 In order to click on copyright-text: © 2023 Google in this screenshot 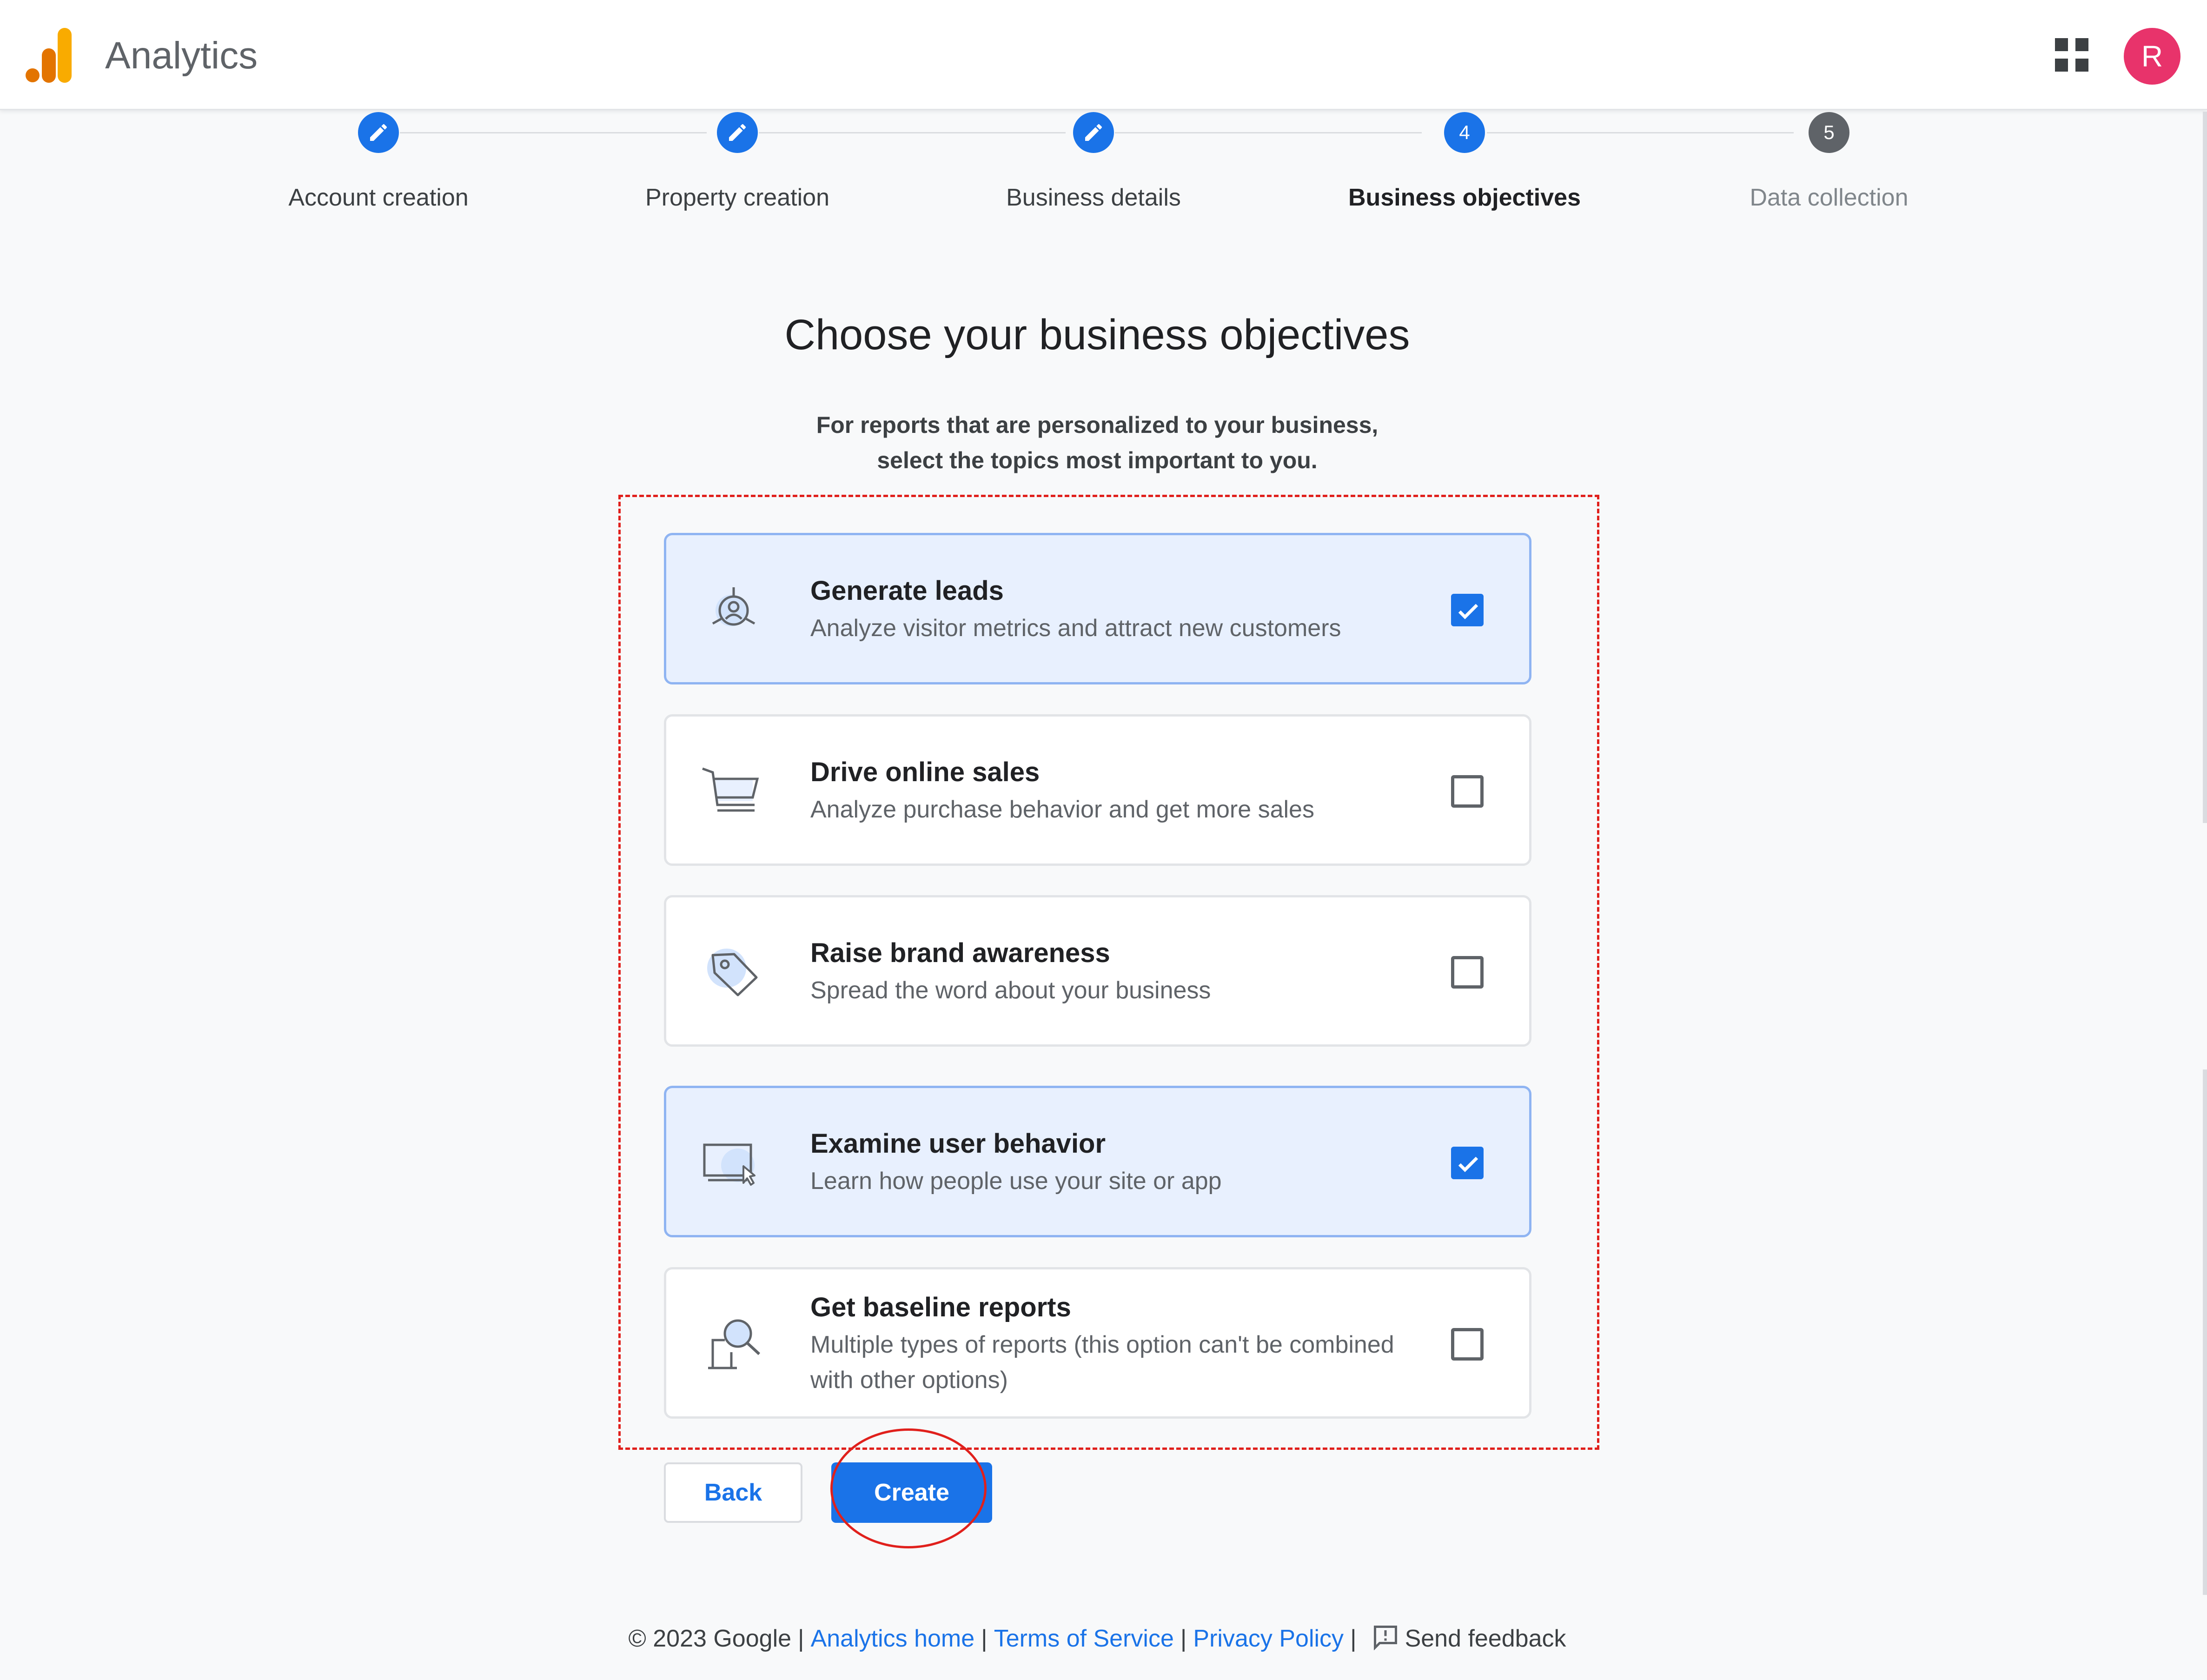, I will do `click(710, 1638)`.